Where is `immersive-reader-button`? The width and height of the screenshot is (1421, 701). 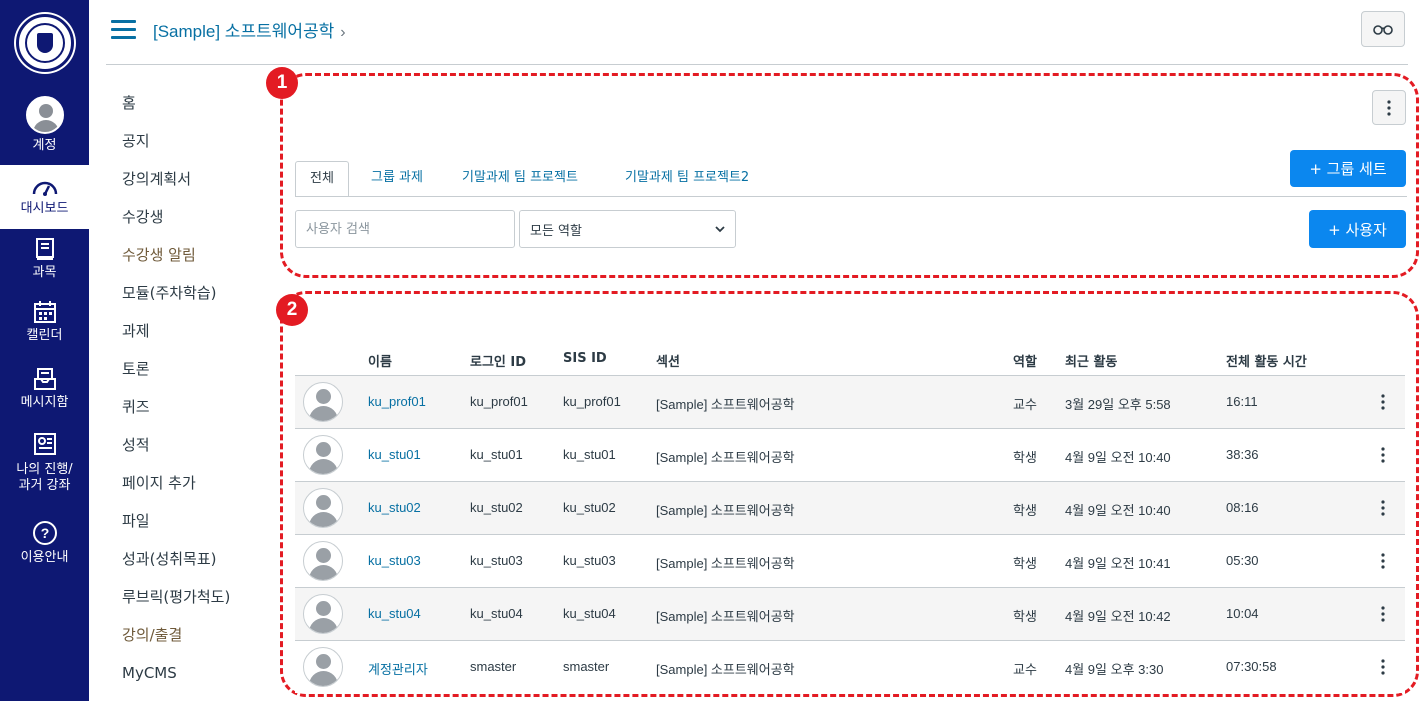
immersive-reader-button is located at coordinates (1383, 29).